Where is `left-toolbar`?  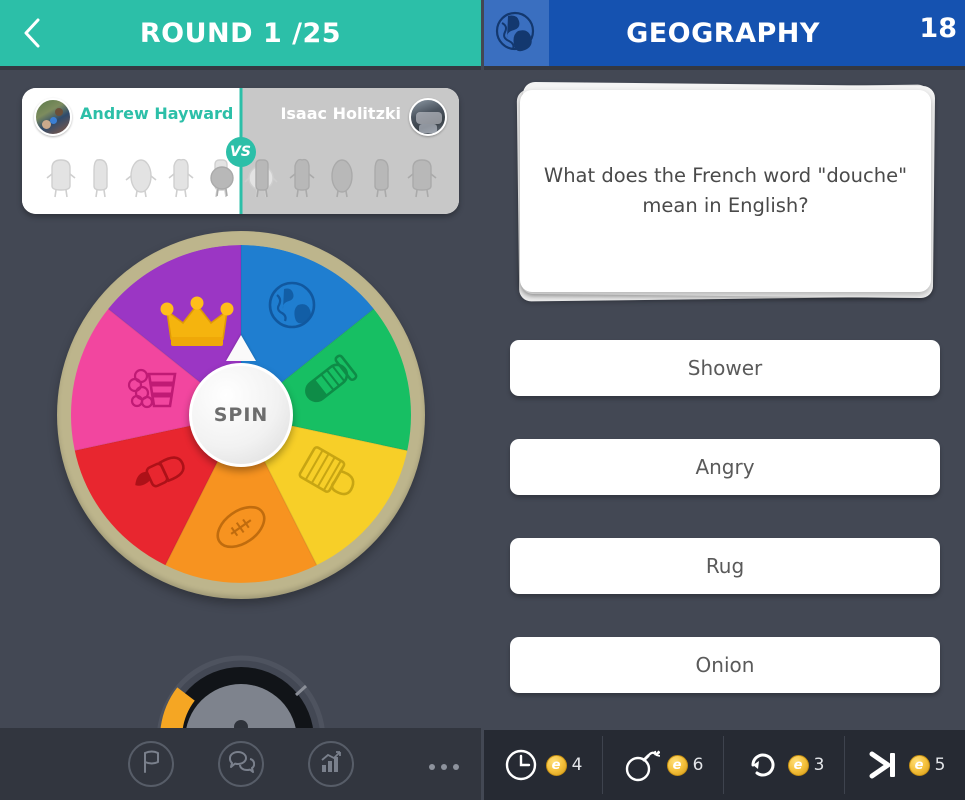 left-toolbar is located at coordinates (240, 764).